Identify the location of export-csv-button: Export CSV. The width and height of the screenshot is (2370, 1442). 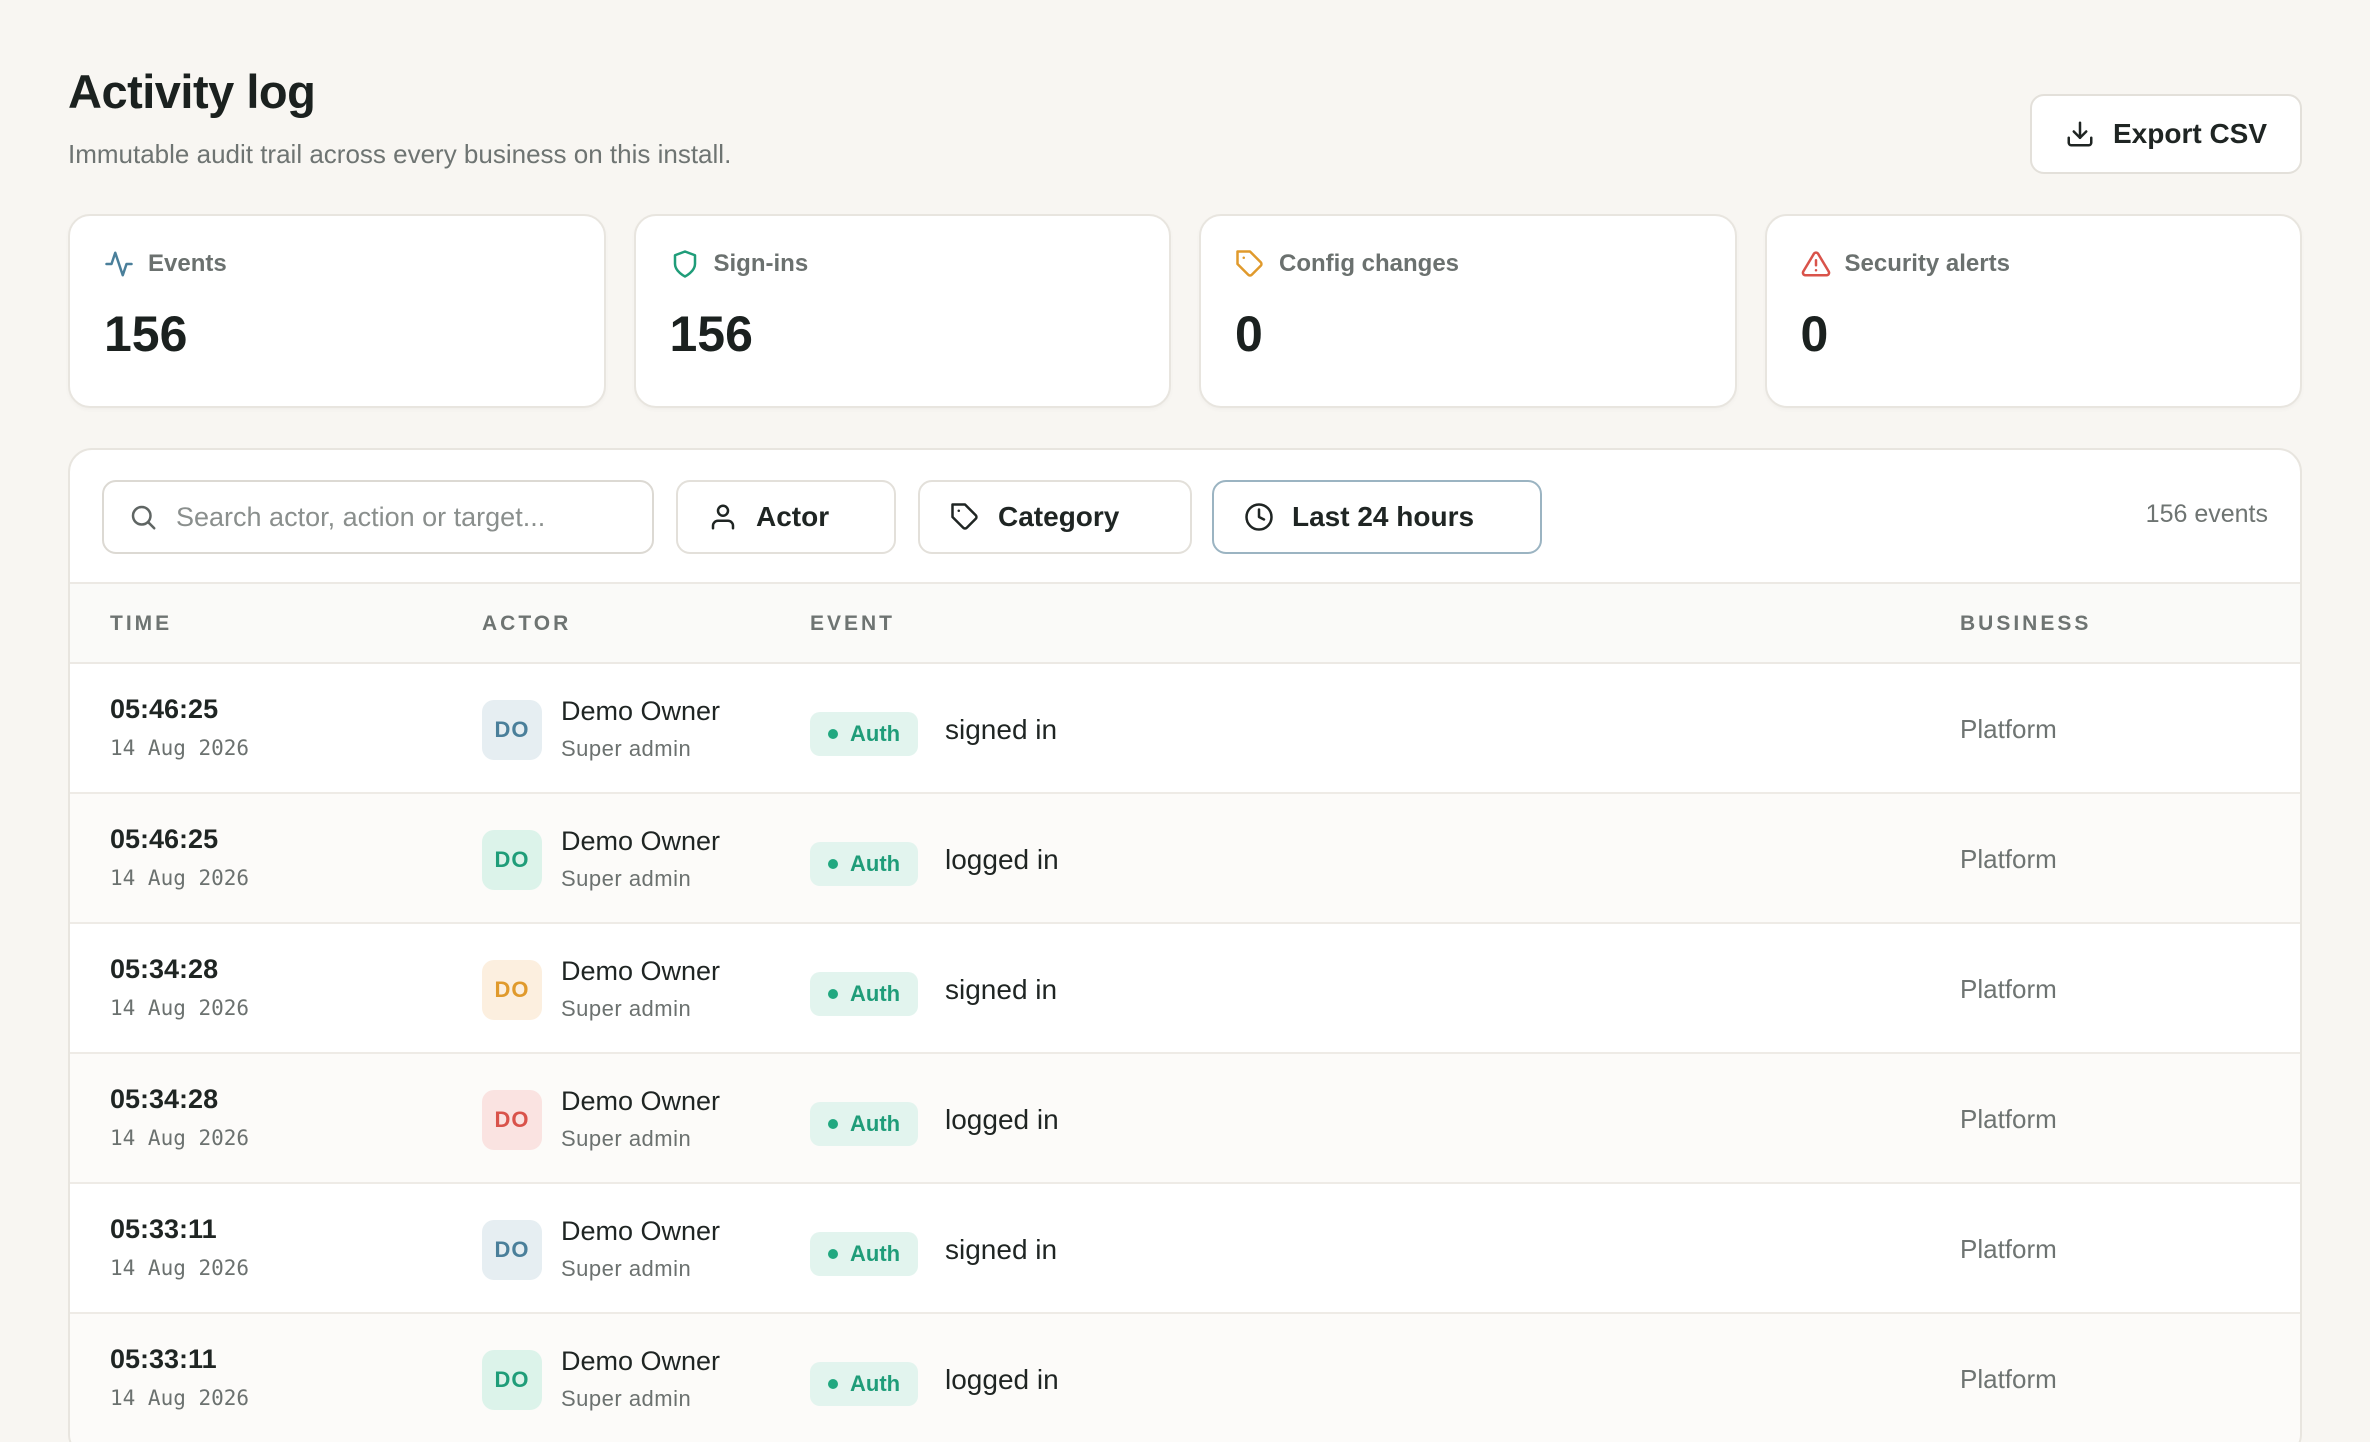
(2166, 134).